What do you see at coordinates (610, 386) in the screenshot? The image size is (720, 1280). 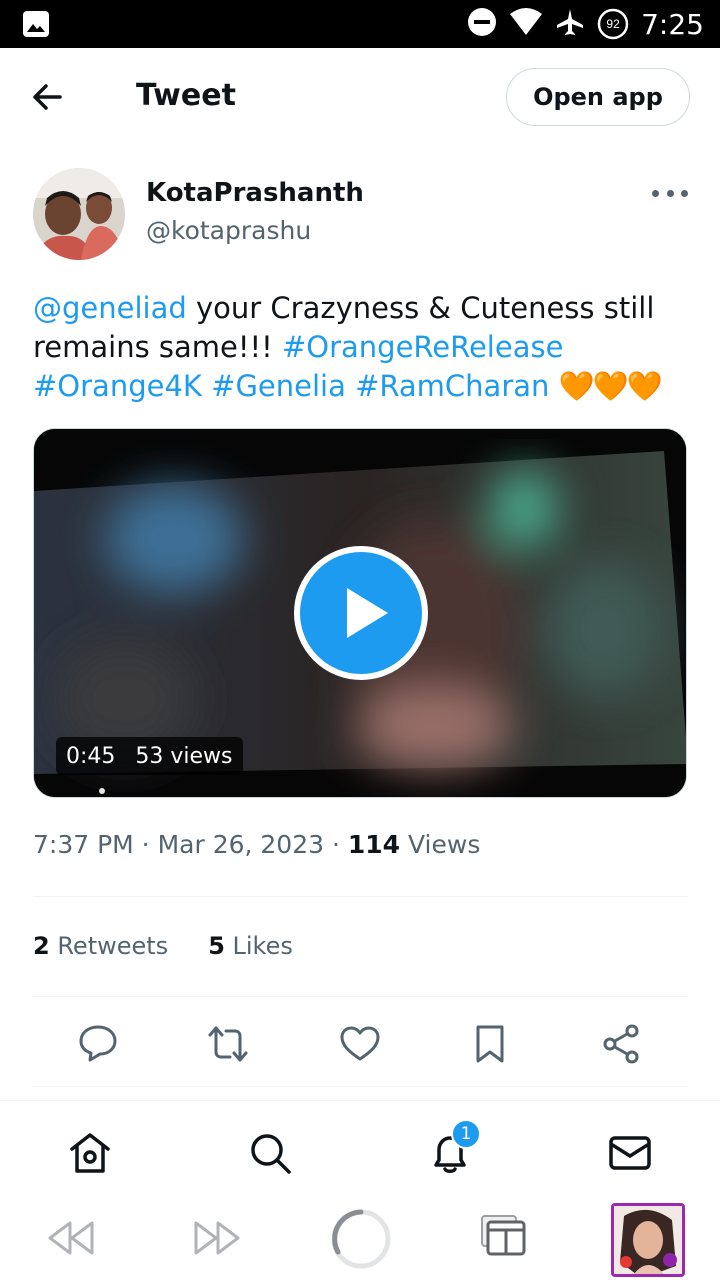 I see `orange-heart-emojis: 🧡🧡🧡` at bounding box center [610, 386].